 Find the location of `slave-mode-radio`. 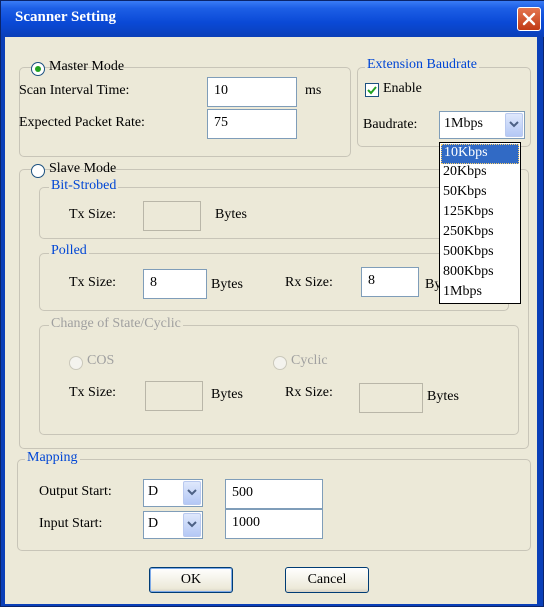

slave-mode-radio is located at coordinates (38, 171).